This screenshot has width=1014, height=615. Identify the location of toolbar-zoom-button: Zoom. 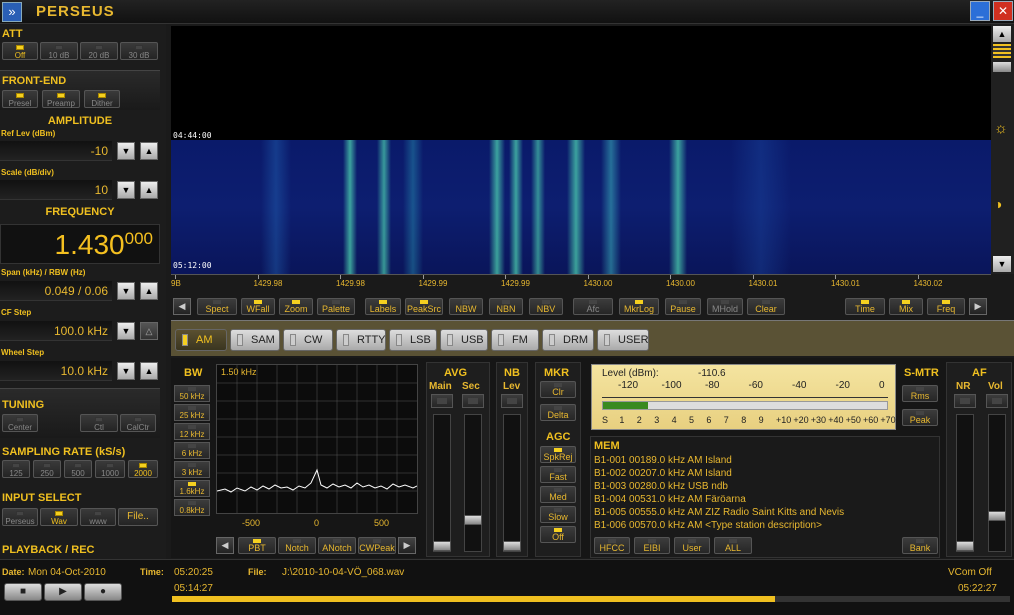
(296, 306).